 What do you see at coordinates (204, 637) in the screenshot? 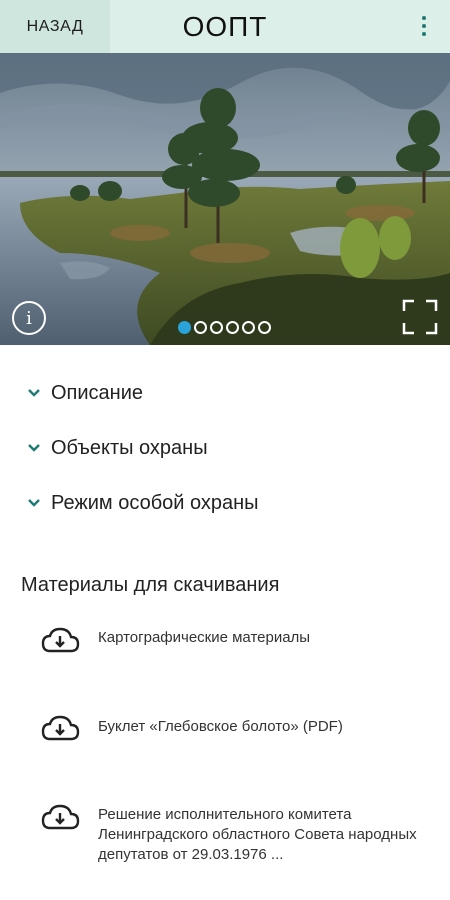
I see `download-item-label: Картографические материалы` at bounding box center [204, 637].